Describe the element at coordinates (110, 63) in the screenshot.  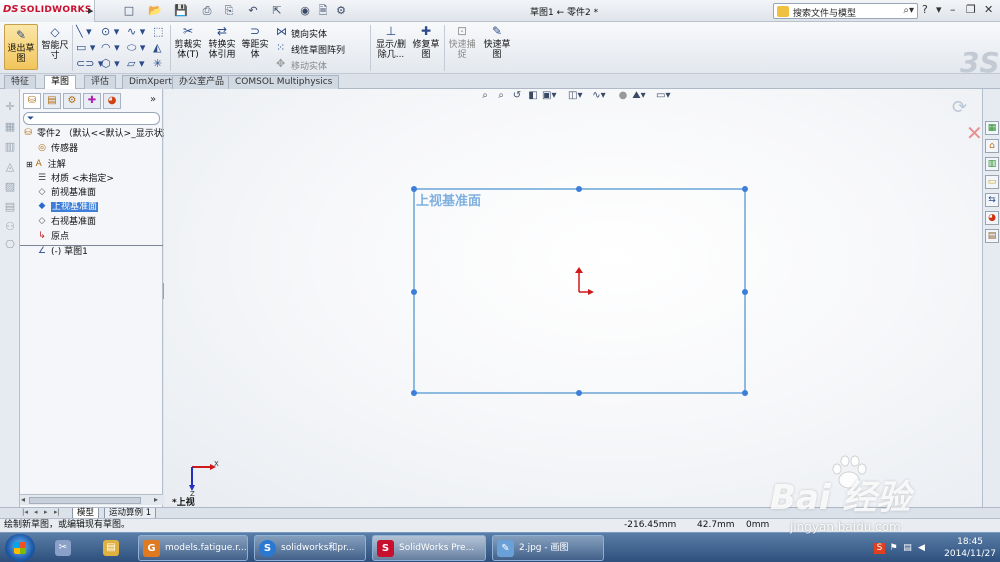
I see `polygon-icon: ⬡ ▾` at that location.